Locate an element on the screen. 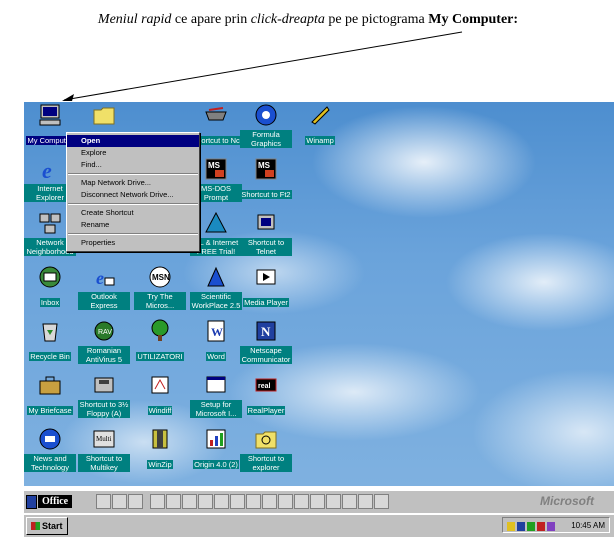 Image resolution: width=616 pixels, height=541 pixels. folder-icon is located at coordinates (104, 116).